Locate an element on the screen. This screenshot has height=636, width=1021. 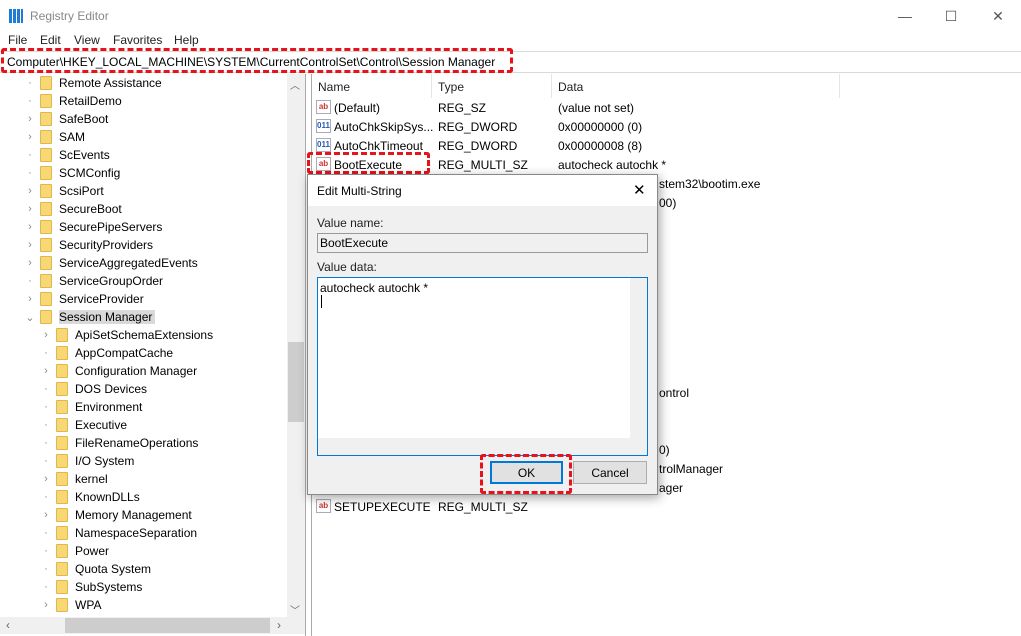
tree-item-label: ServiceAggregatedEvents is located at coordinates (128, 263).